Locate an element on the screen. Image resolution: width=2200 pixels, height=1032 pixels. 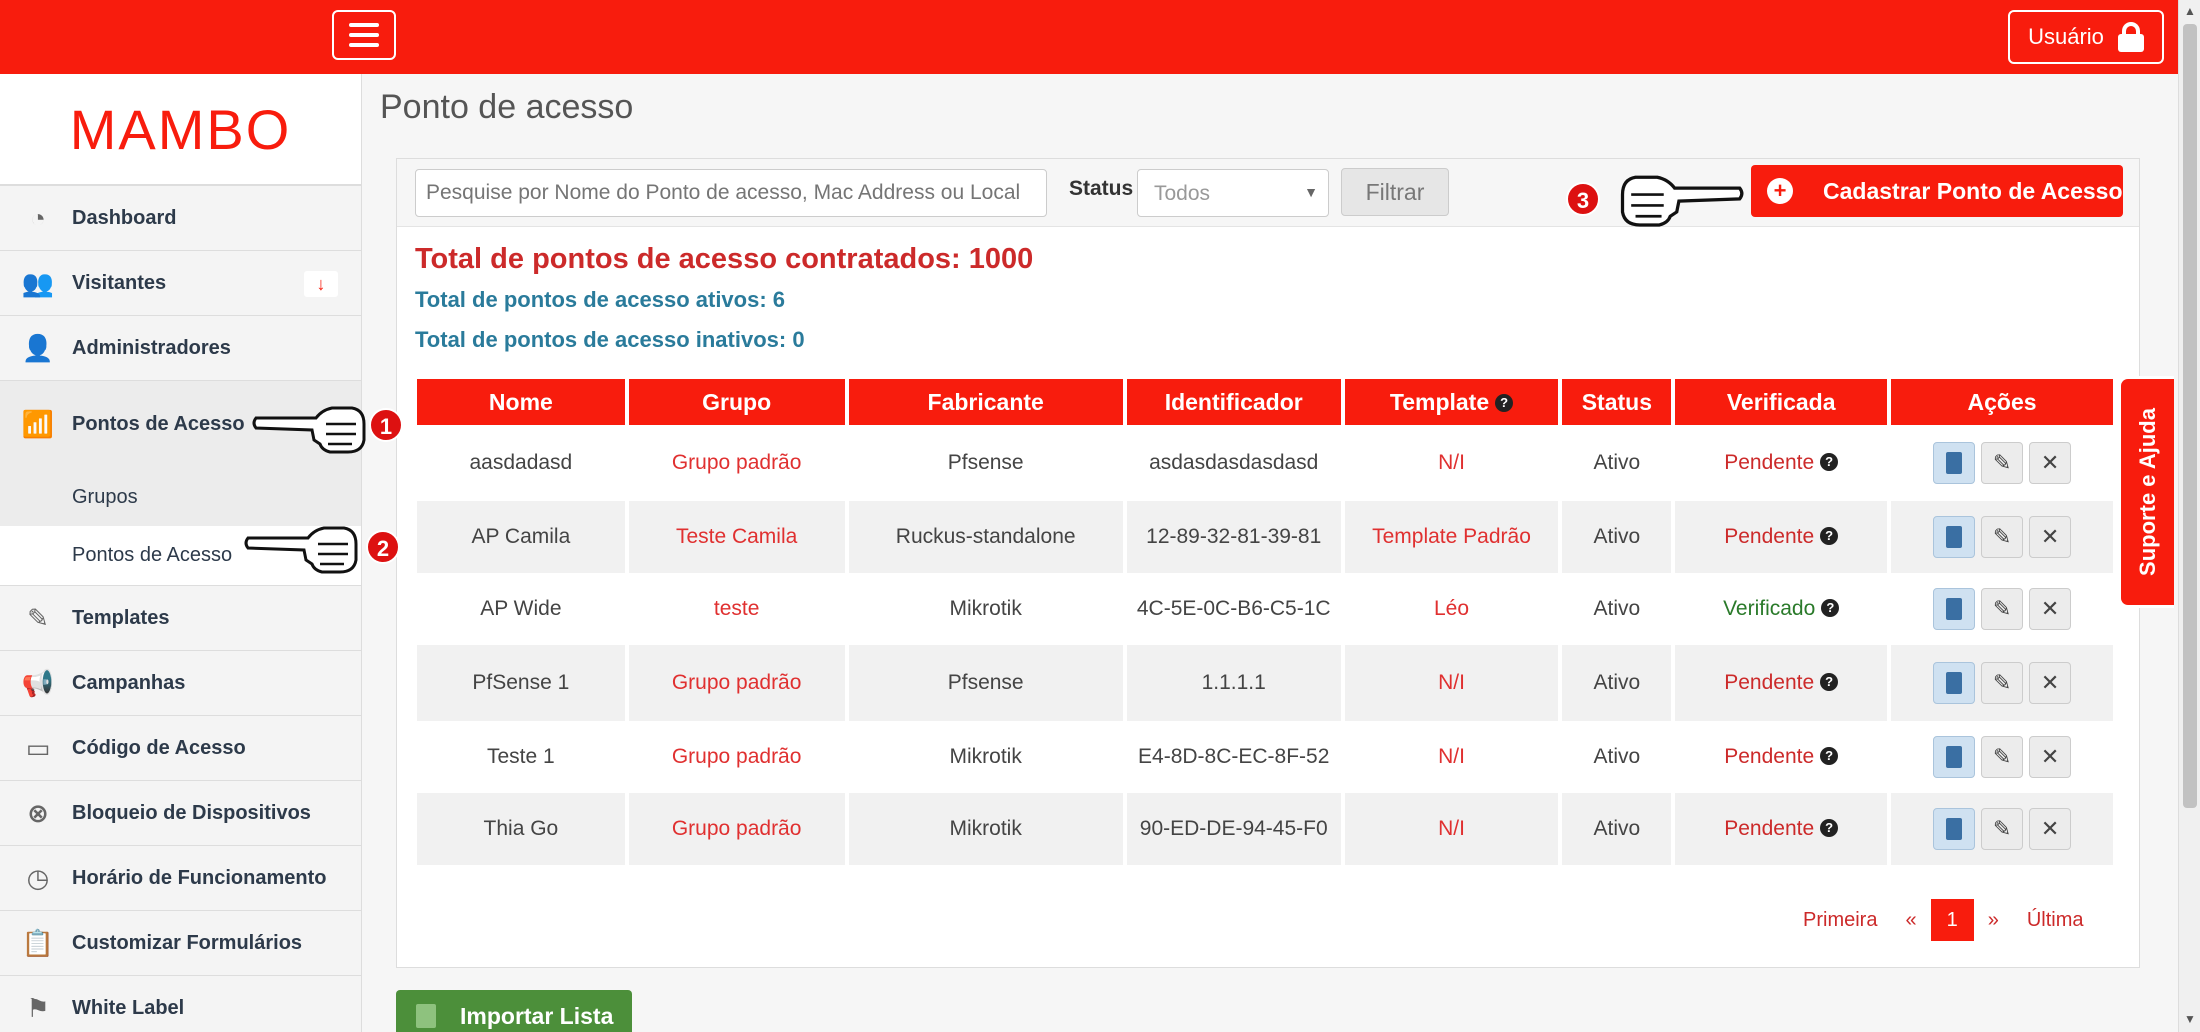
cell-template-link: Template Padrão is located at coordinates (1451, 537).